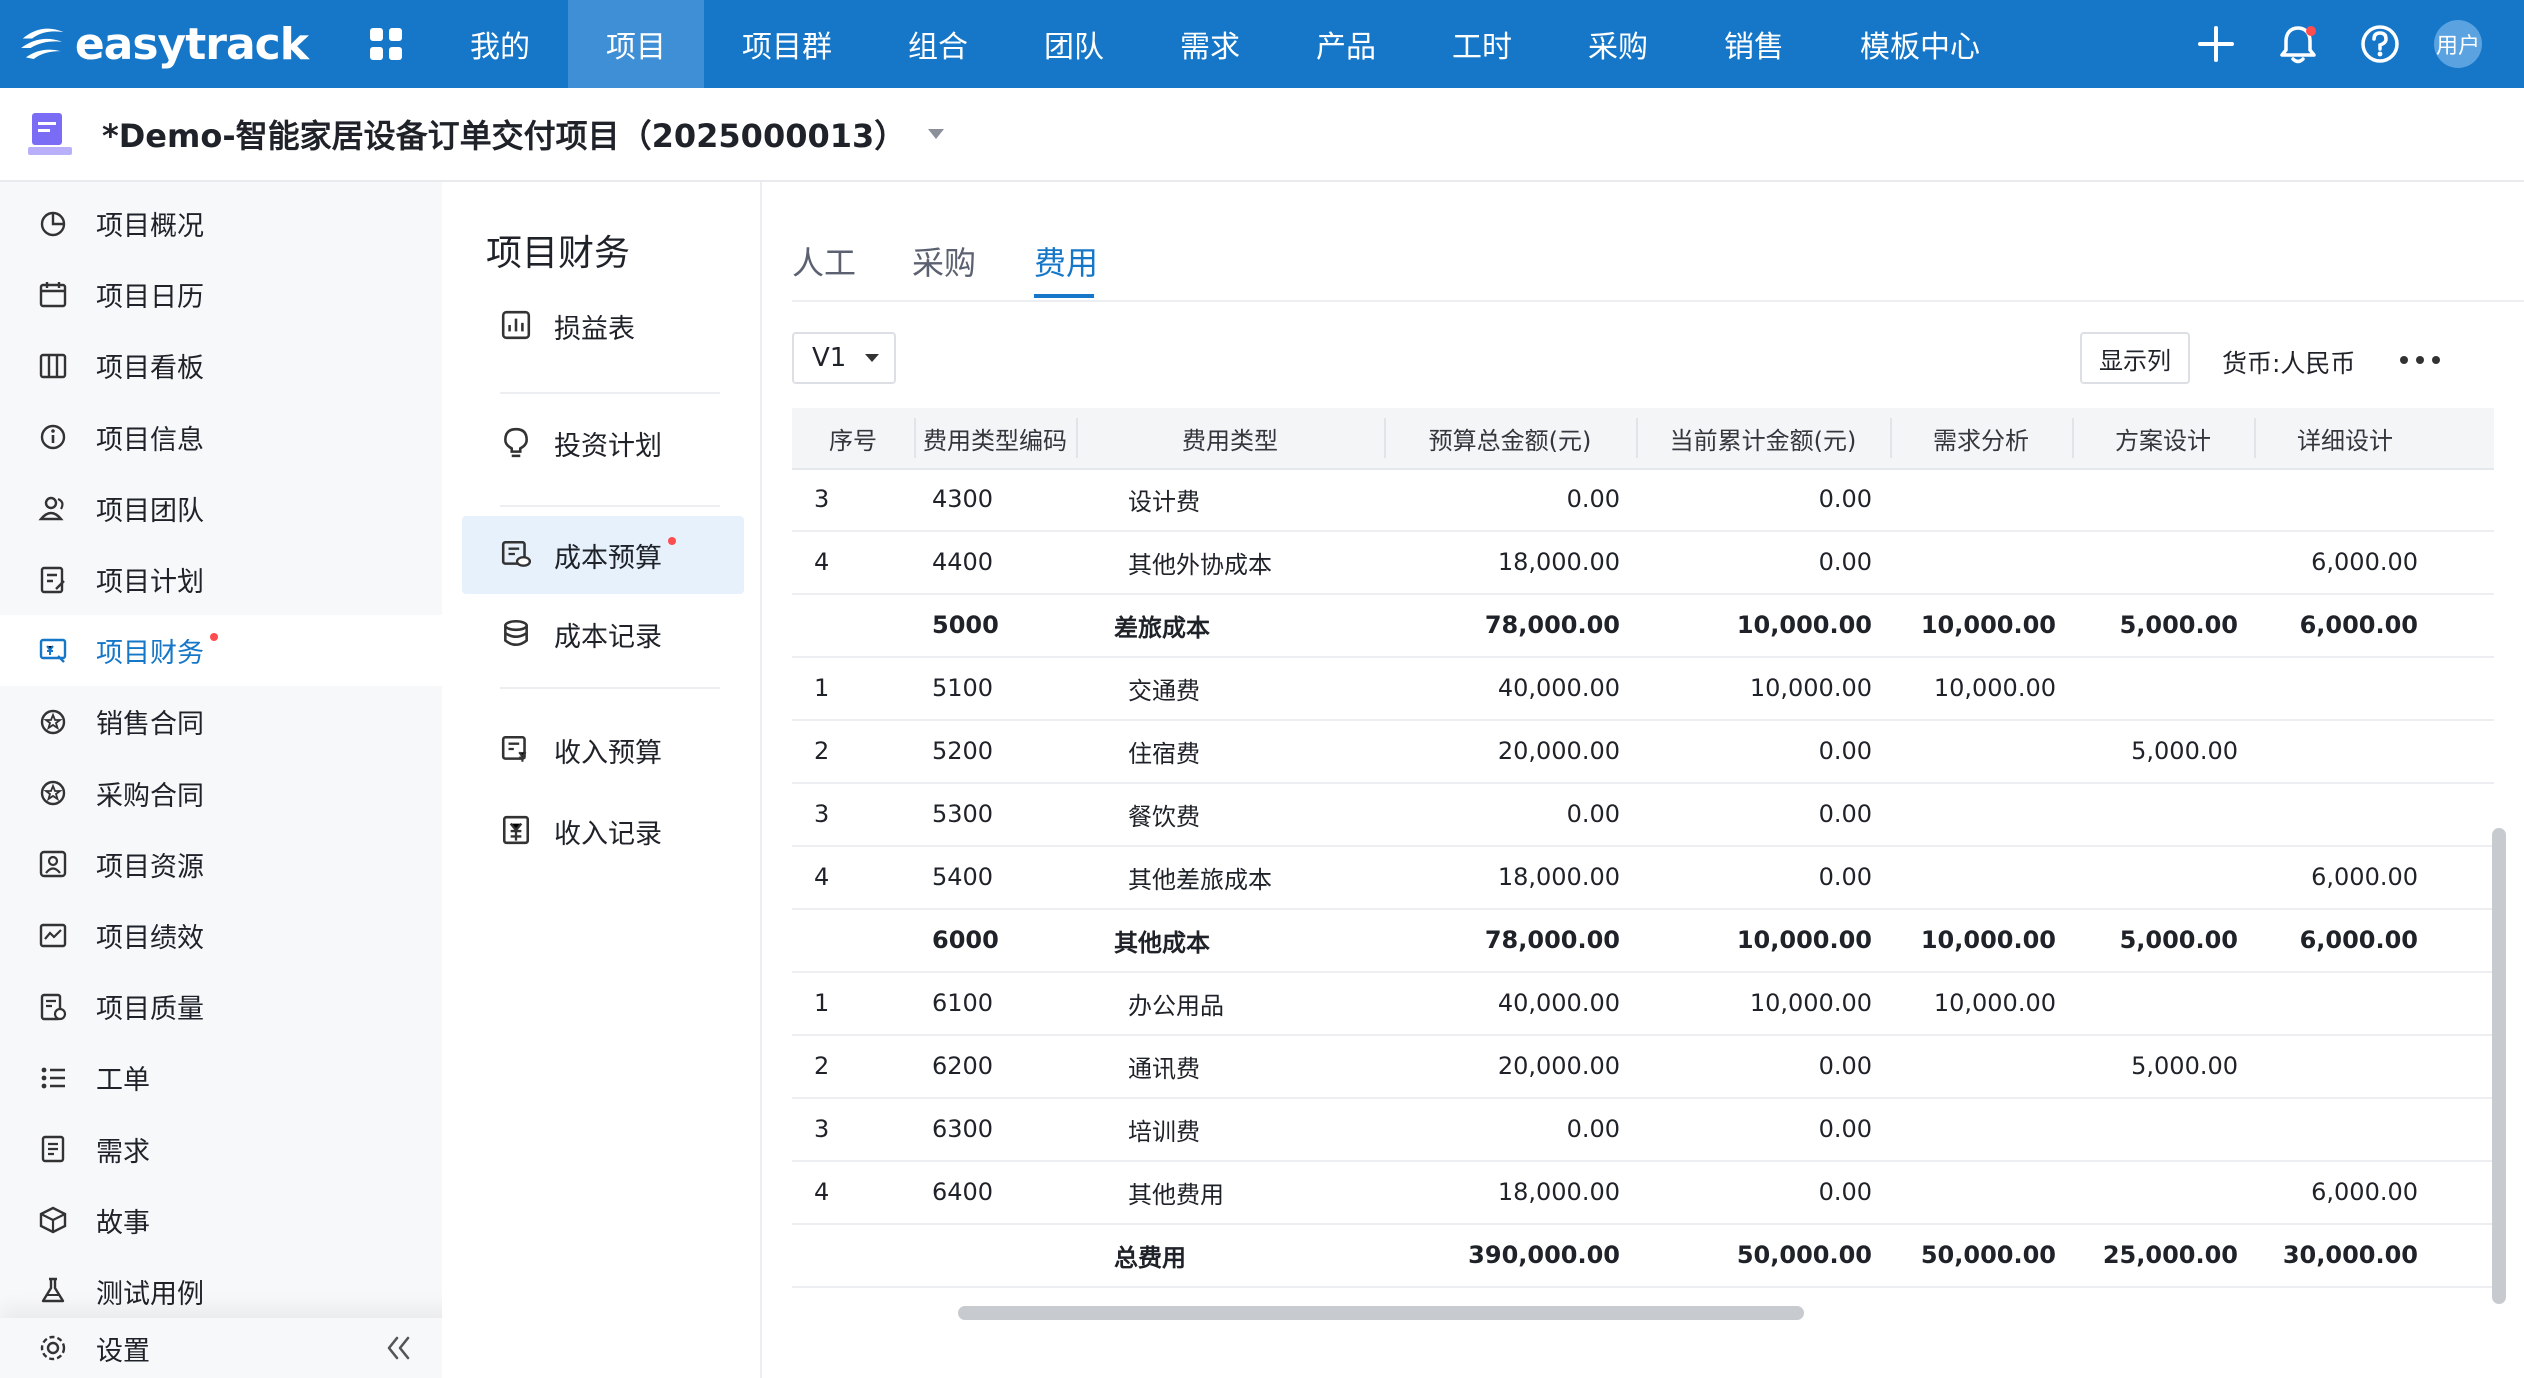  I want to click on sidebar-item-8: 采购合同, so click(221, 793).